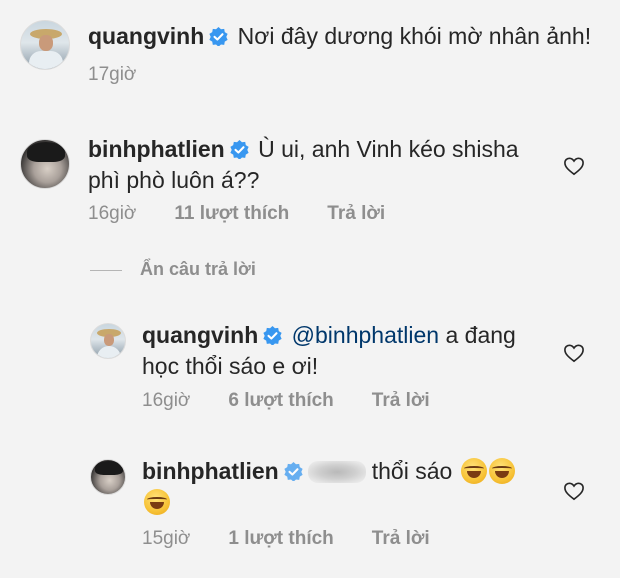 Image resolution: width=620 pixels, height=578 pixels. What do you see at coordinates (414, 36) in the screenshot?
I see `caption-text: Nơi đây dương khói mờ nhân ảnh!` at bounding box center [414, 36].